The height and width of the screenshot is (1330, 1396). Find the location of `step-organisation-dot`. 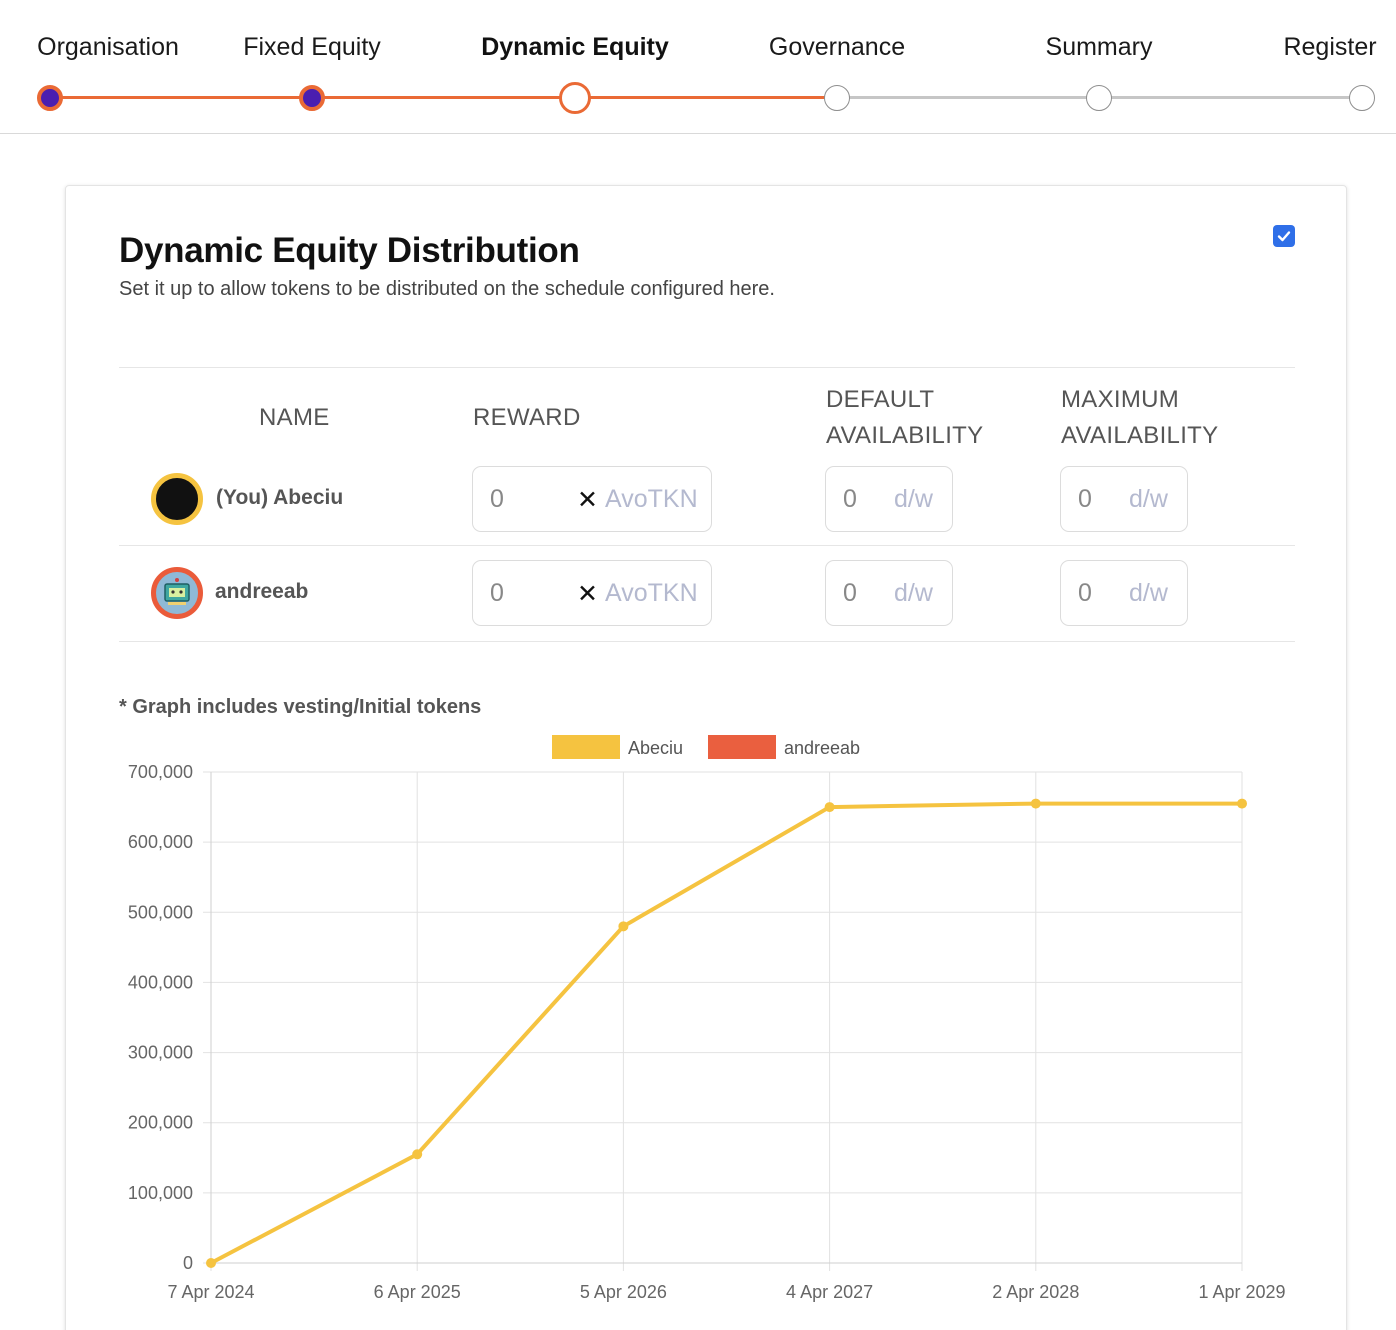

step-organisation-dot is located at coordinates (50, 98).